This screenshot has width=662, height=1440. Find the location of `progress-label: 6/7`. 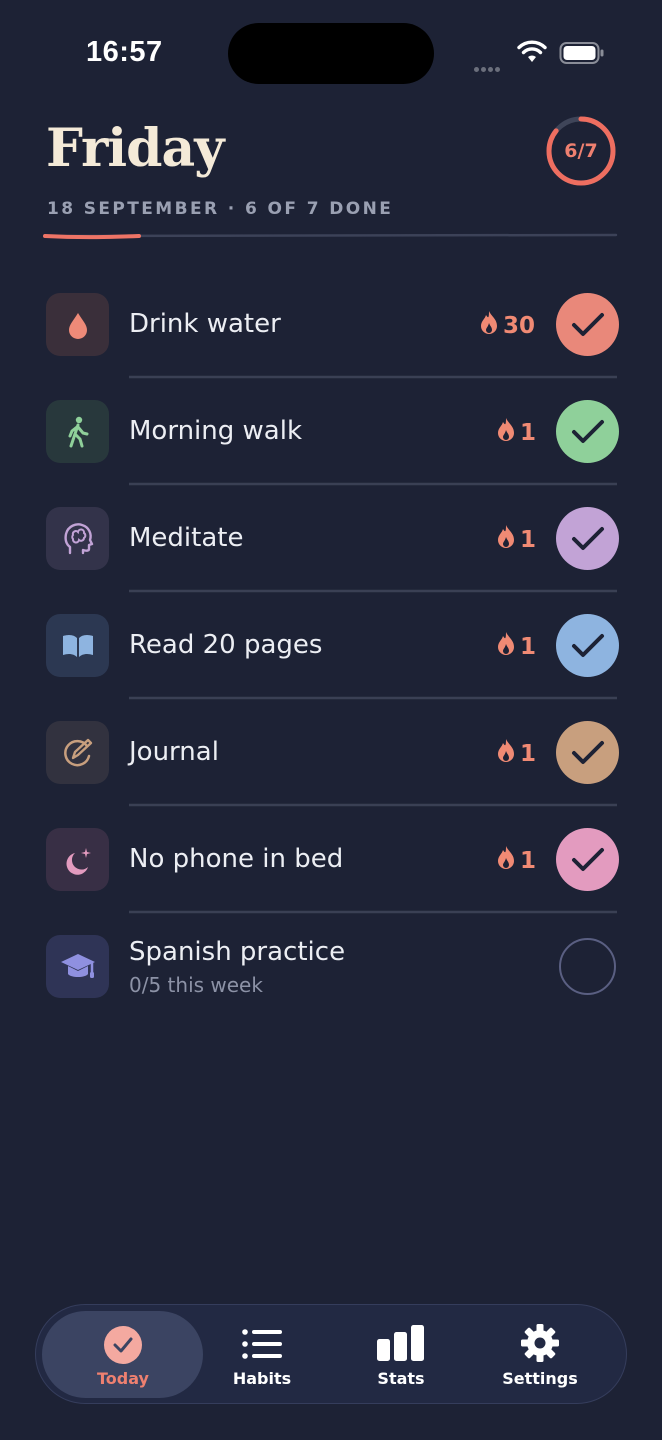

progress-label: 6/7 is located at coordinates (581, 151).